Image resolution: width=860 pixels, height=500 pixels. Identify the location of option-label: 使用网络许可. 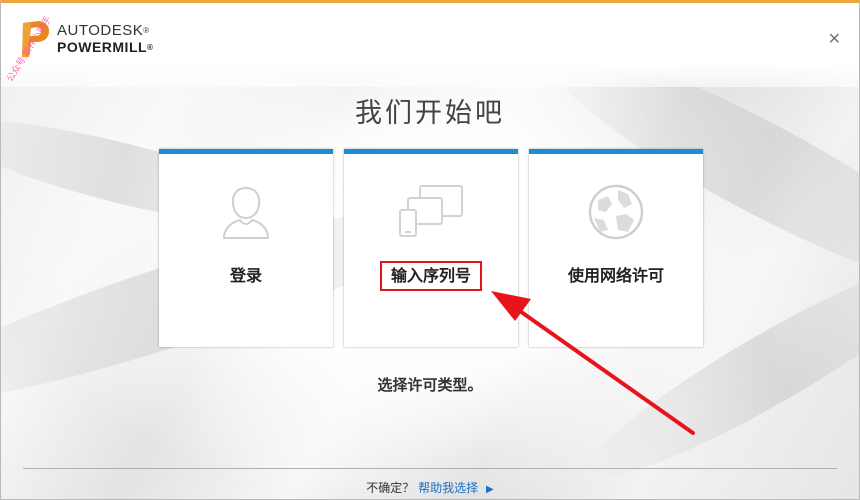
(615, 275).